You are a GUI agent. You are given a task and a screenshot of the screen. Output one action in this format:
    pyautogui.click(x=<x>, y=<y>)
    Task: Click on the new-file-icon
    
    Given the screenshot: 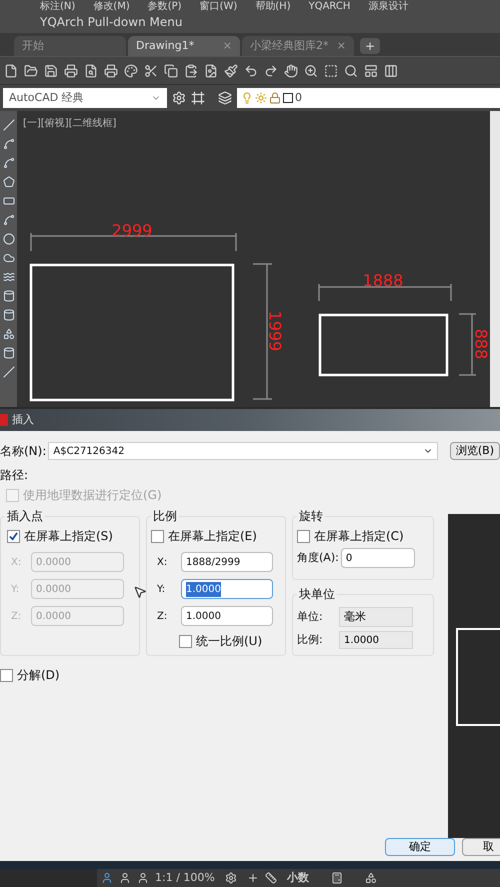 What is the action you would take?
    pyautogui.click(x=11, y=71)
    